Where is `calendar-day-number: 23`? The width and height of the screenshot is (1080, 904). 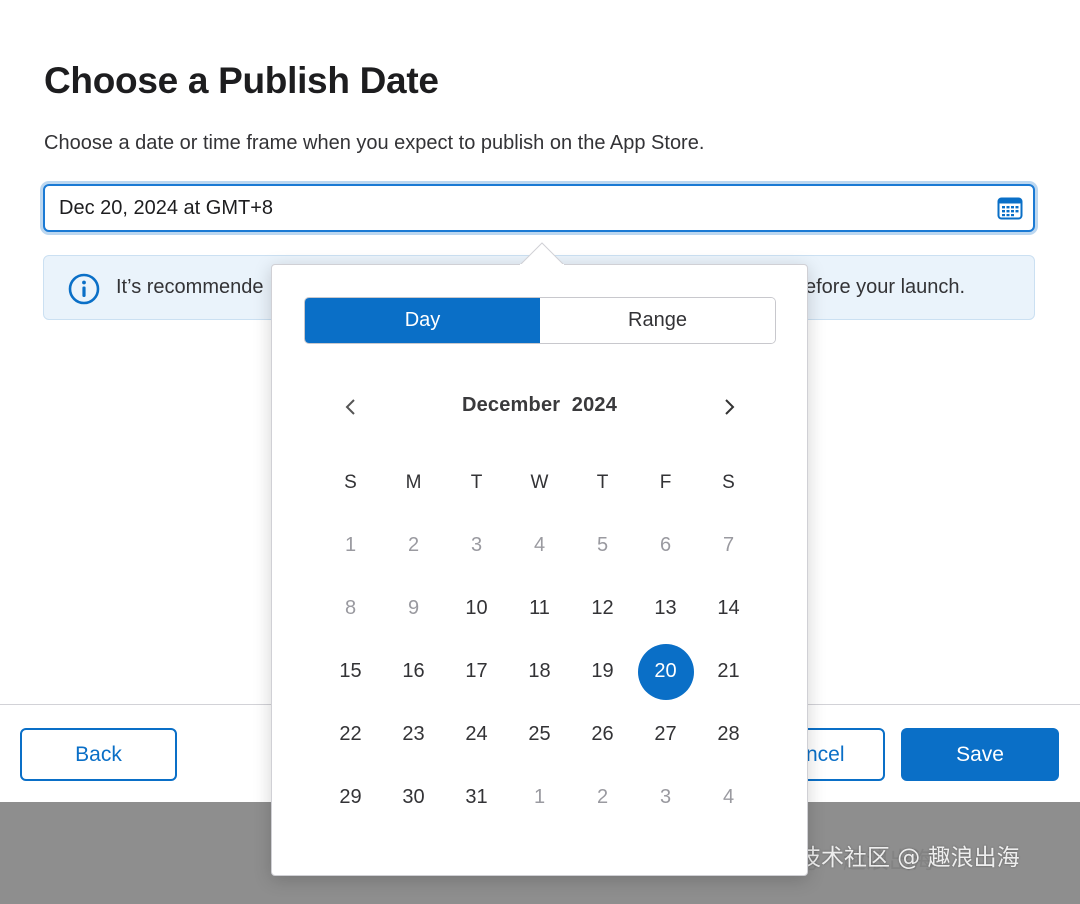 calendar-day-number: 23 is located at coordinates (413, 734).